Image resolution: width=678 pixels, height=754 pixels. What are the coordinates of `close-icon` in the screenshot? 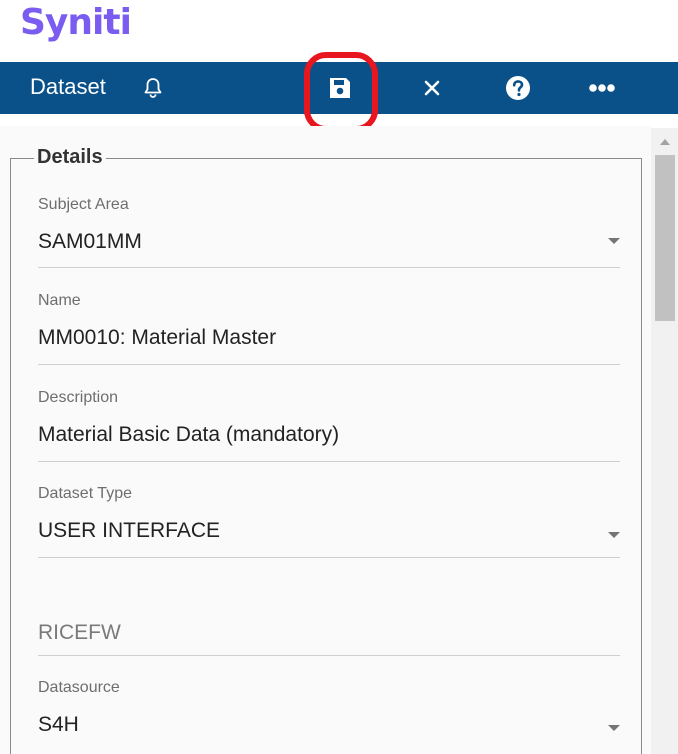 It's located at (432, 88).